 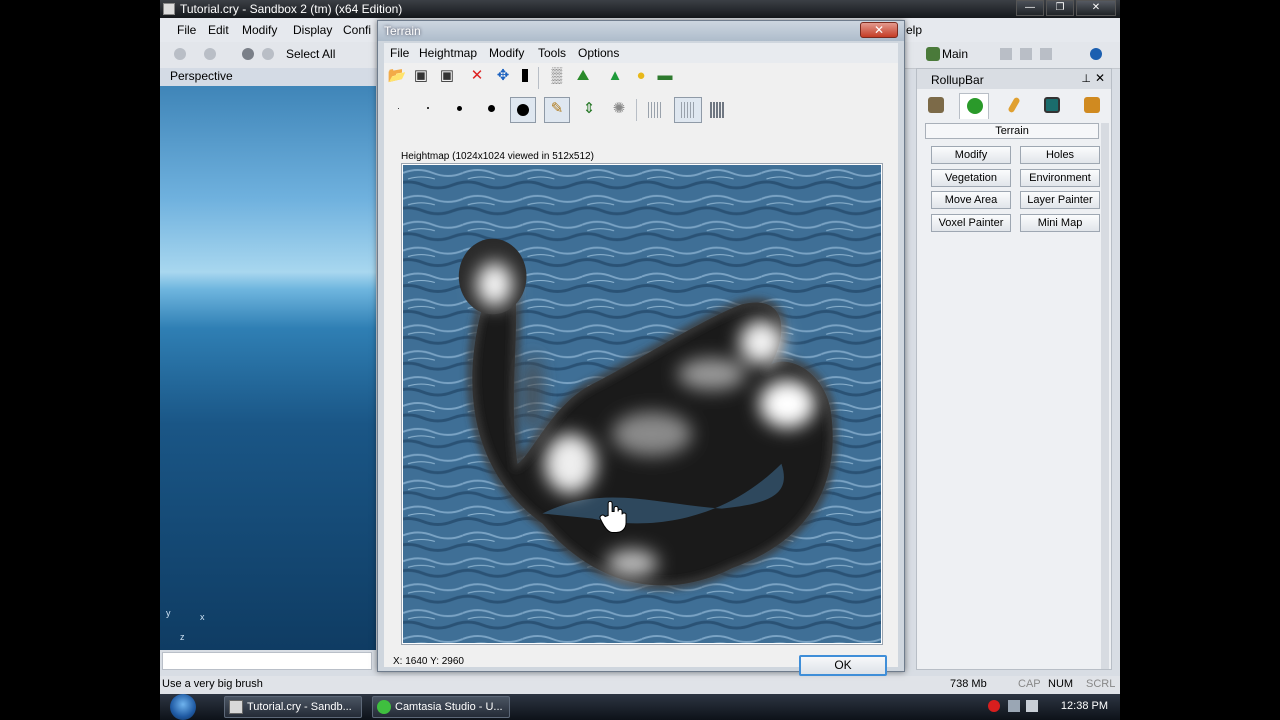 What do you see at coordinates (248, 54) in the screenshot?
I see `link-icon` at bounding box center [248, 54].